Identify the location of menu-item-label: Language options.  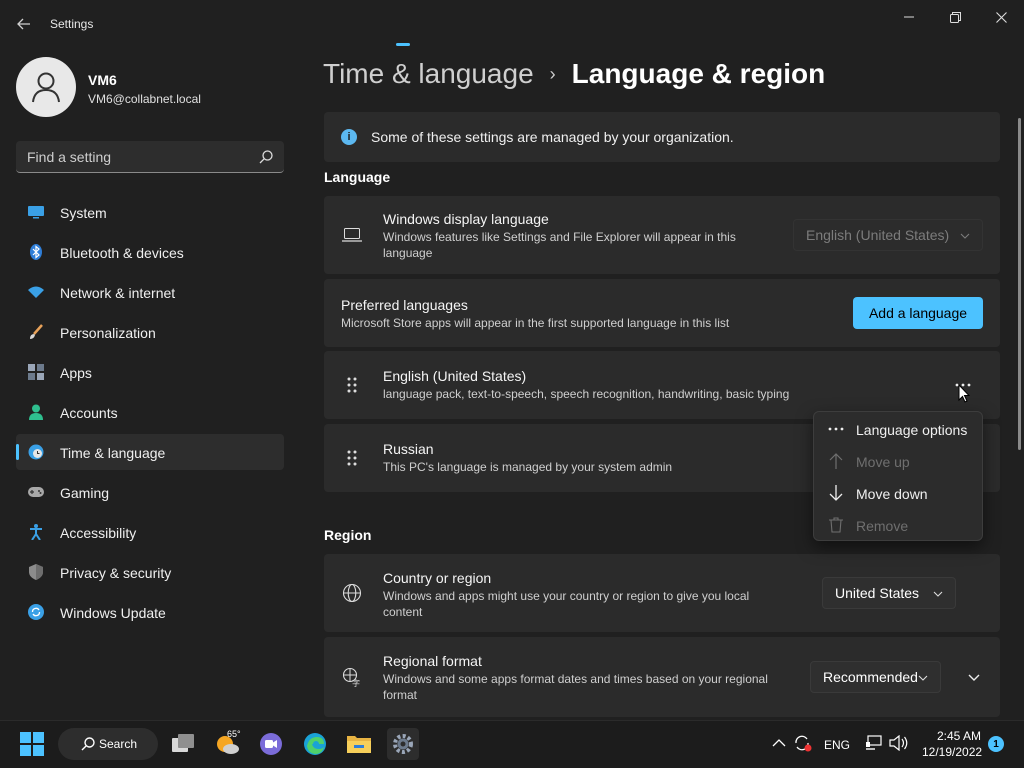
(912, 430).